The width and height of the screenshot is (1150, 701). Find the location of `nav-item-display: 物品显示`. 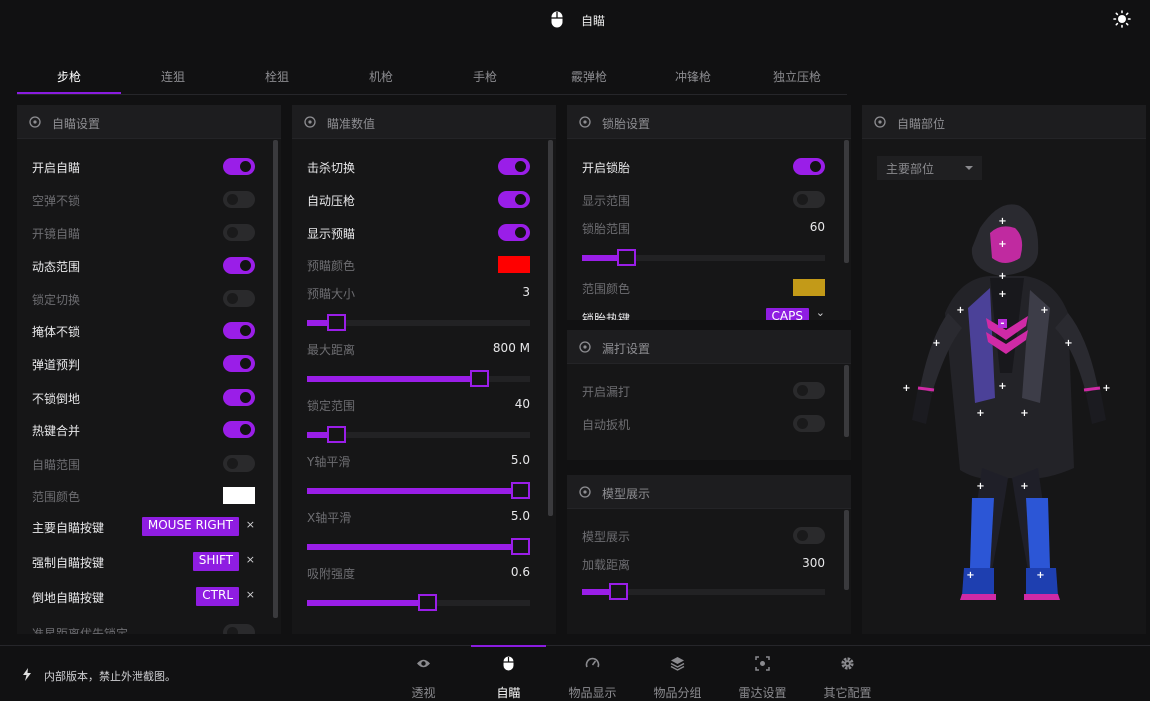

nav-item-display: 物品显示 is located at coordinates (592, 673).